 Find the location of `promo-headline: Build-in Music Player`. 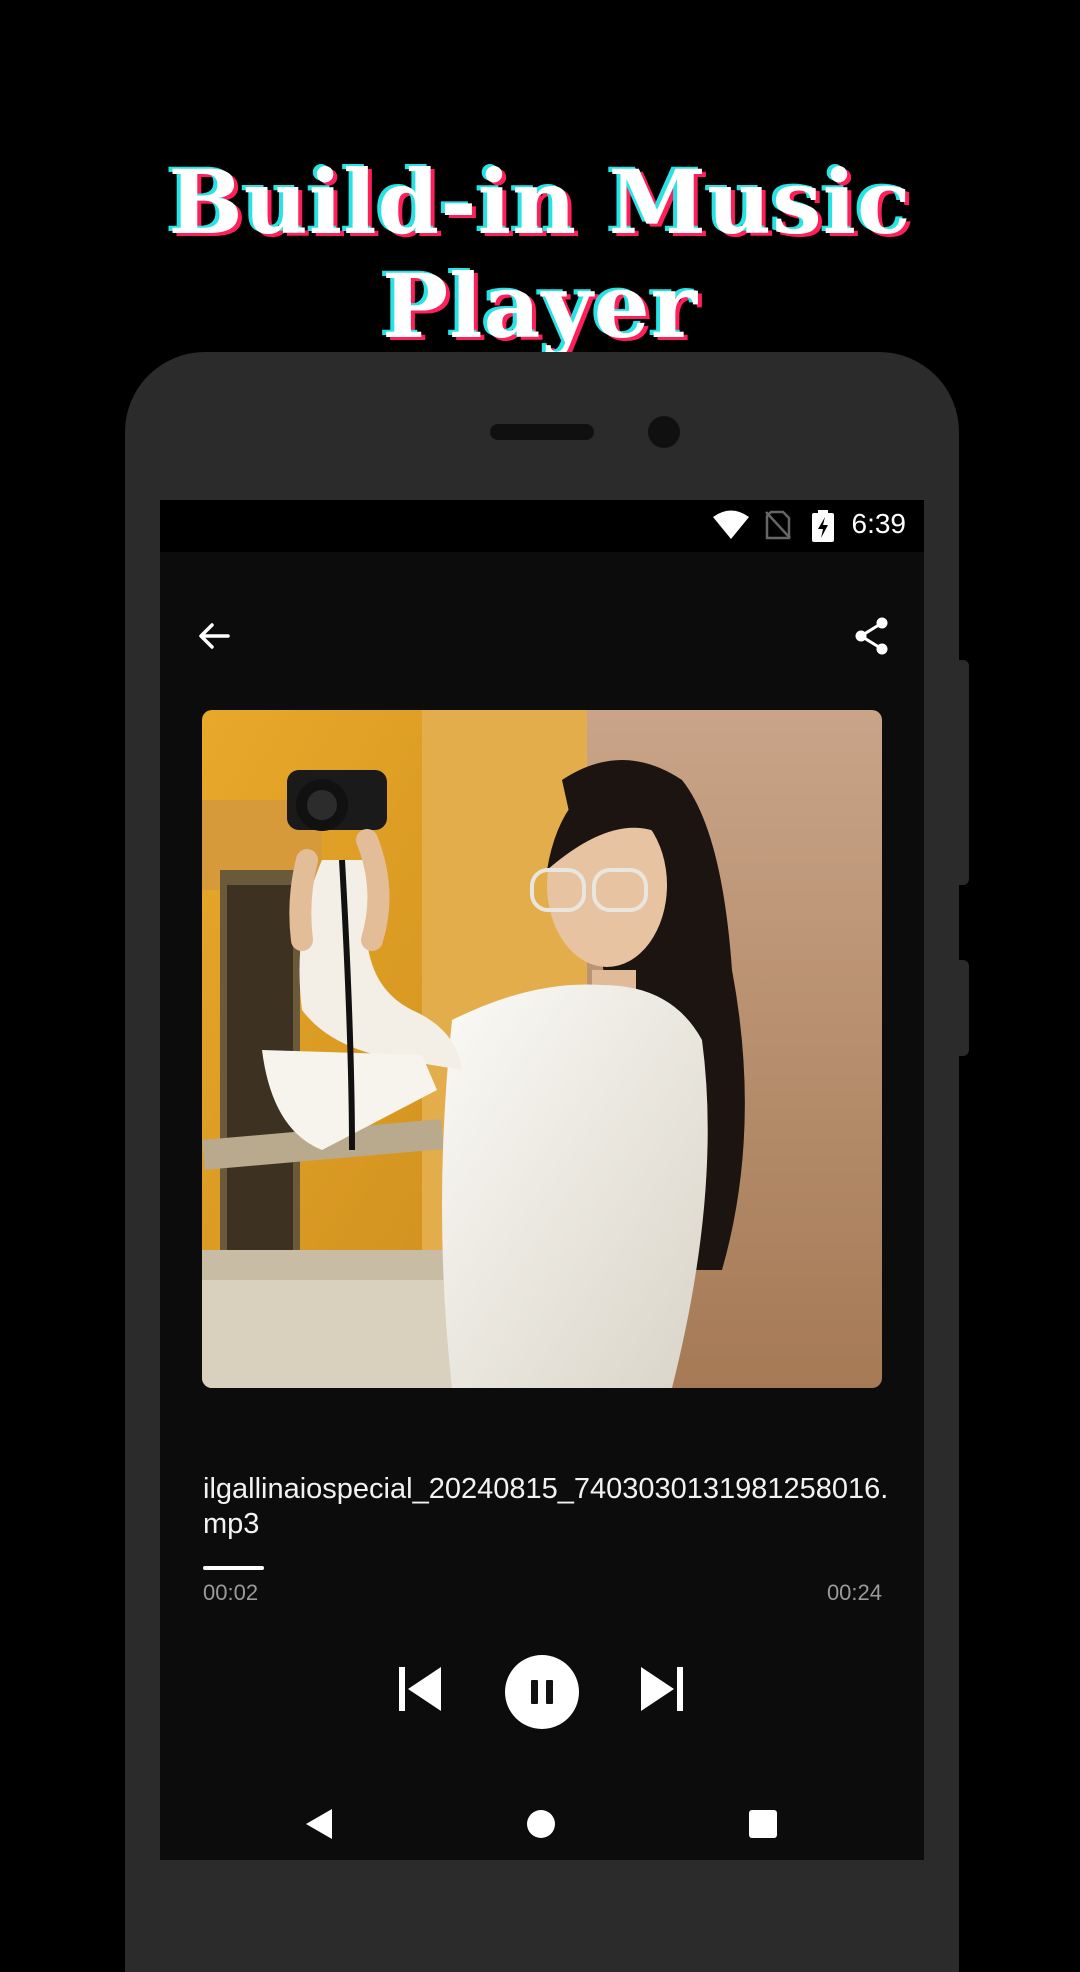

promo-headline: Build-in Music Player is located at coordinates (540, 254).